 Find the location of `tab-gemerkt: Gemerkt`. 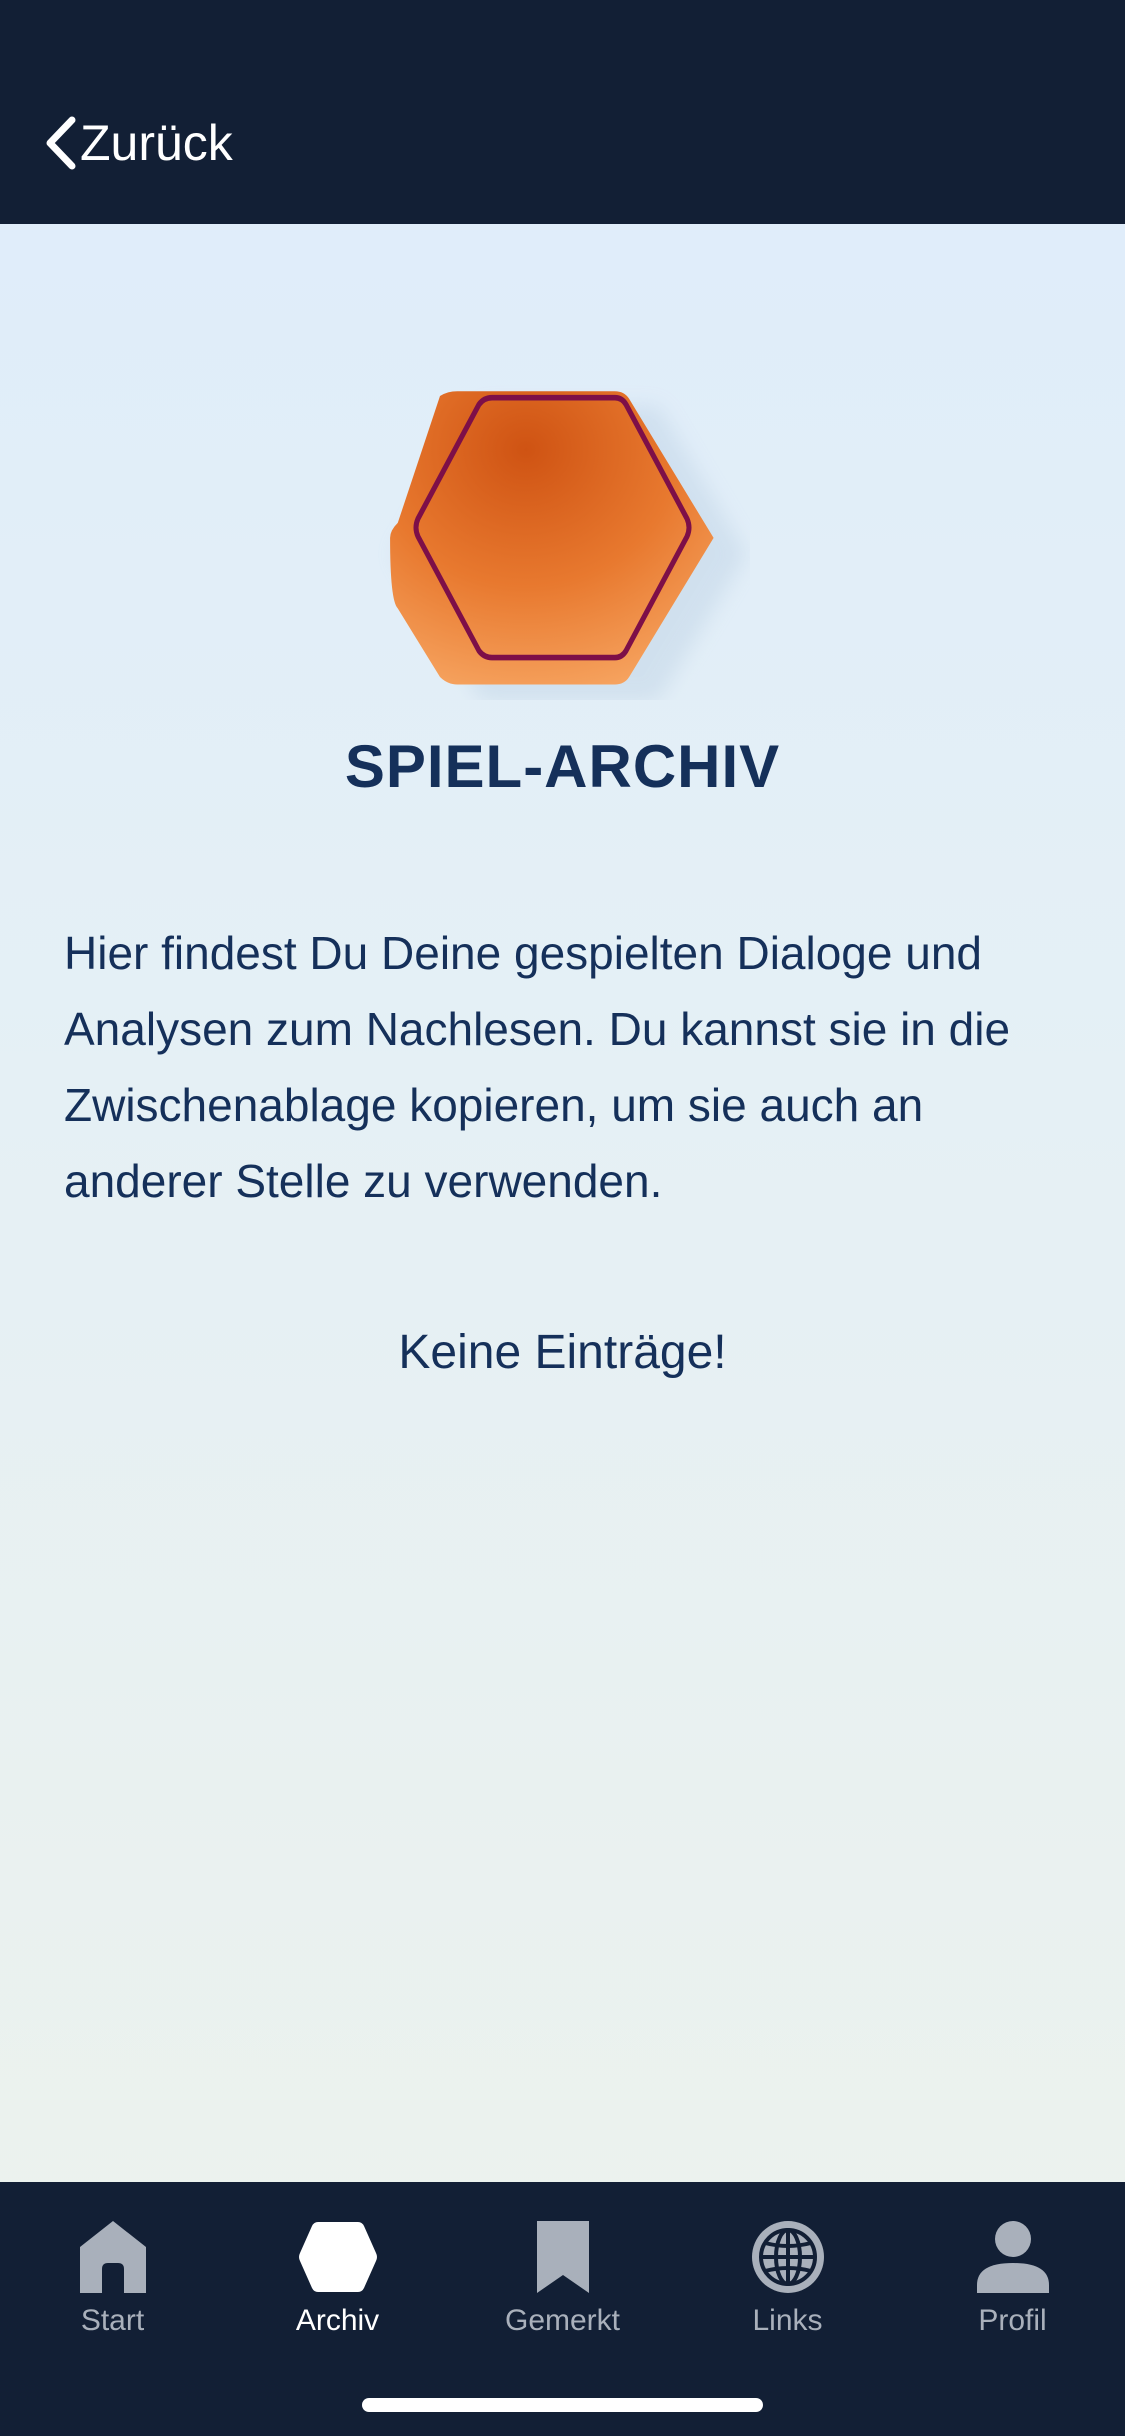

tab-gemerkt: Gemerkt is located at coordinates (562, 2287).